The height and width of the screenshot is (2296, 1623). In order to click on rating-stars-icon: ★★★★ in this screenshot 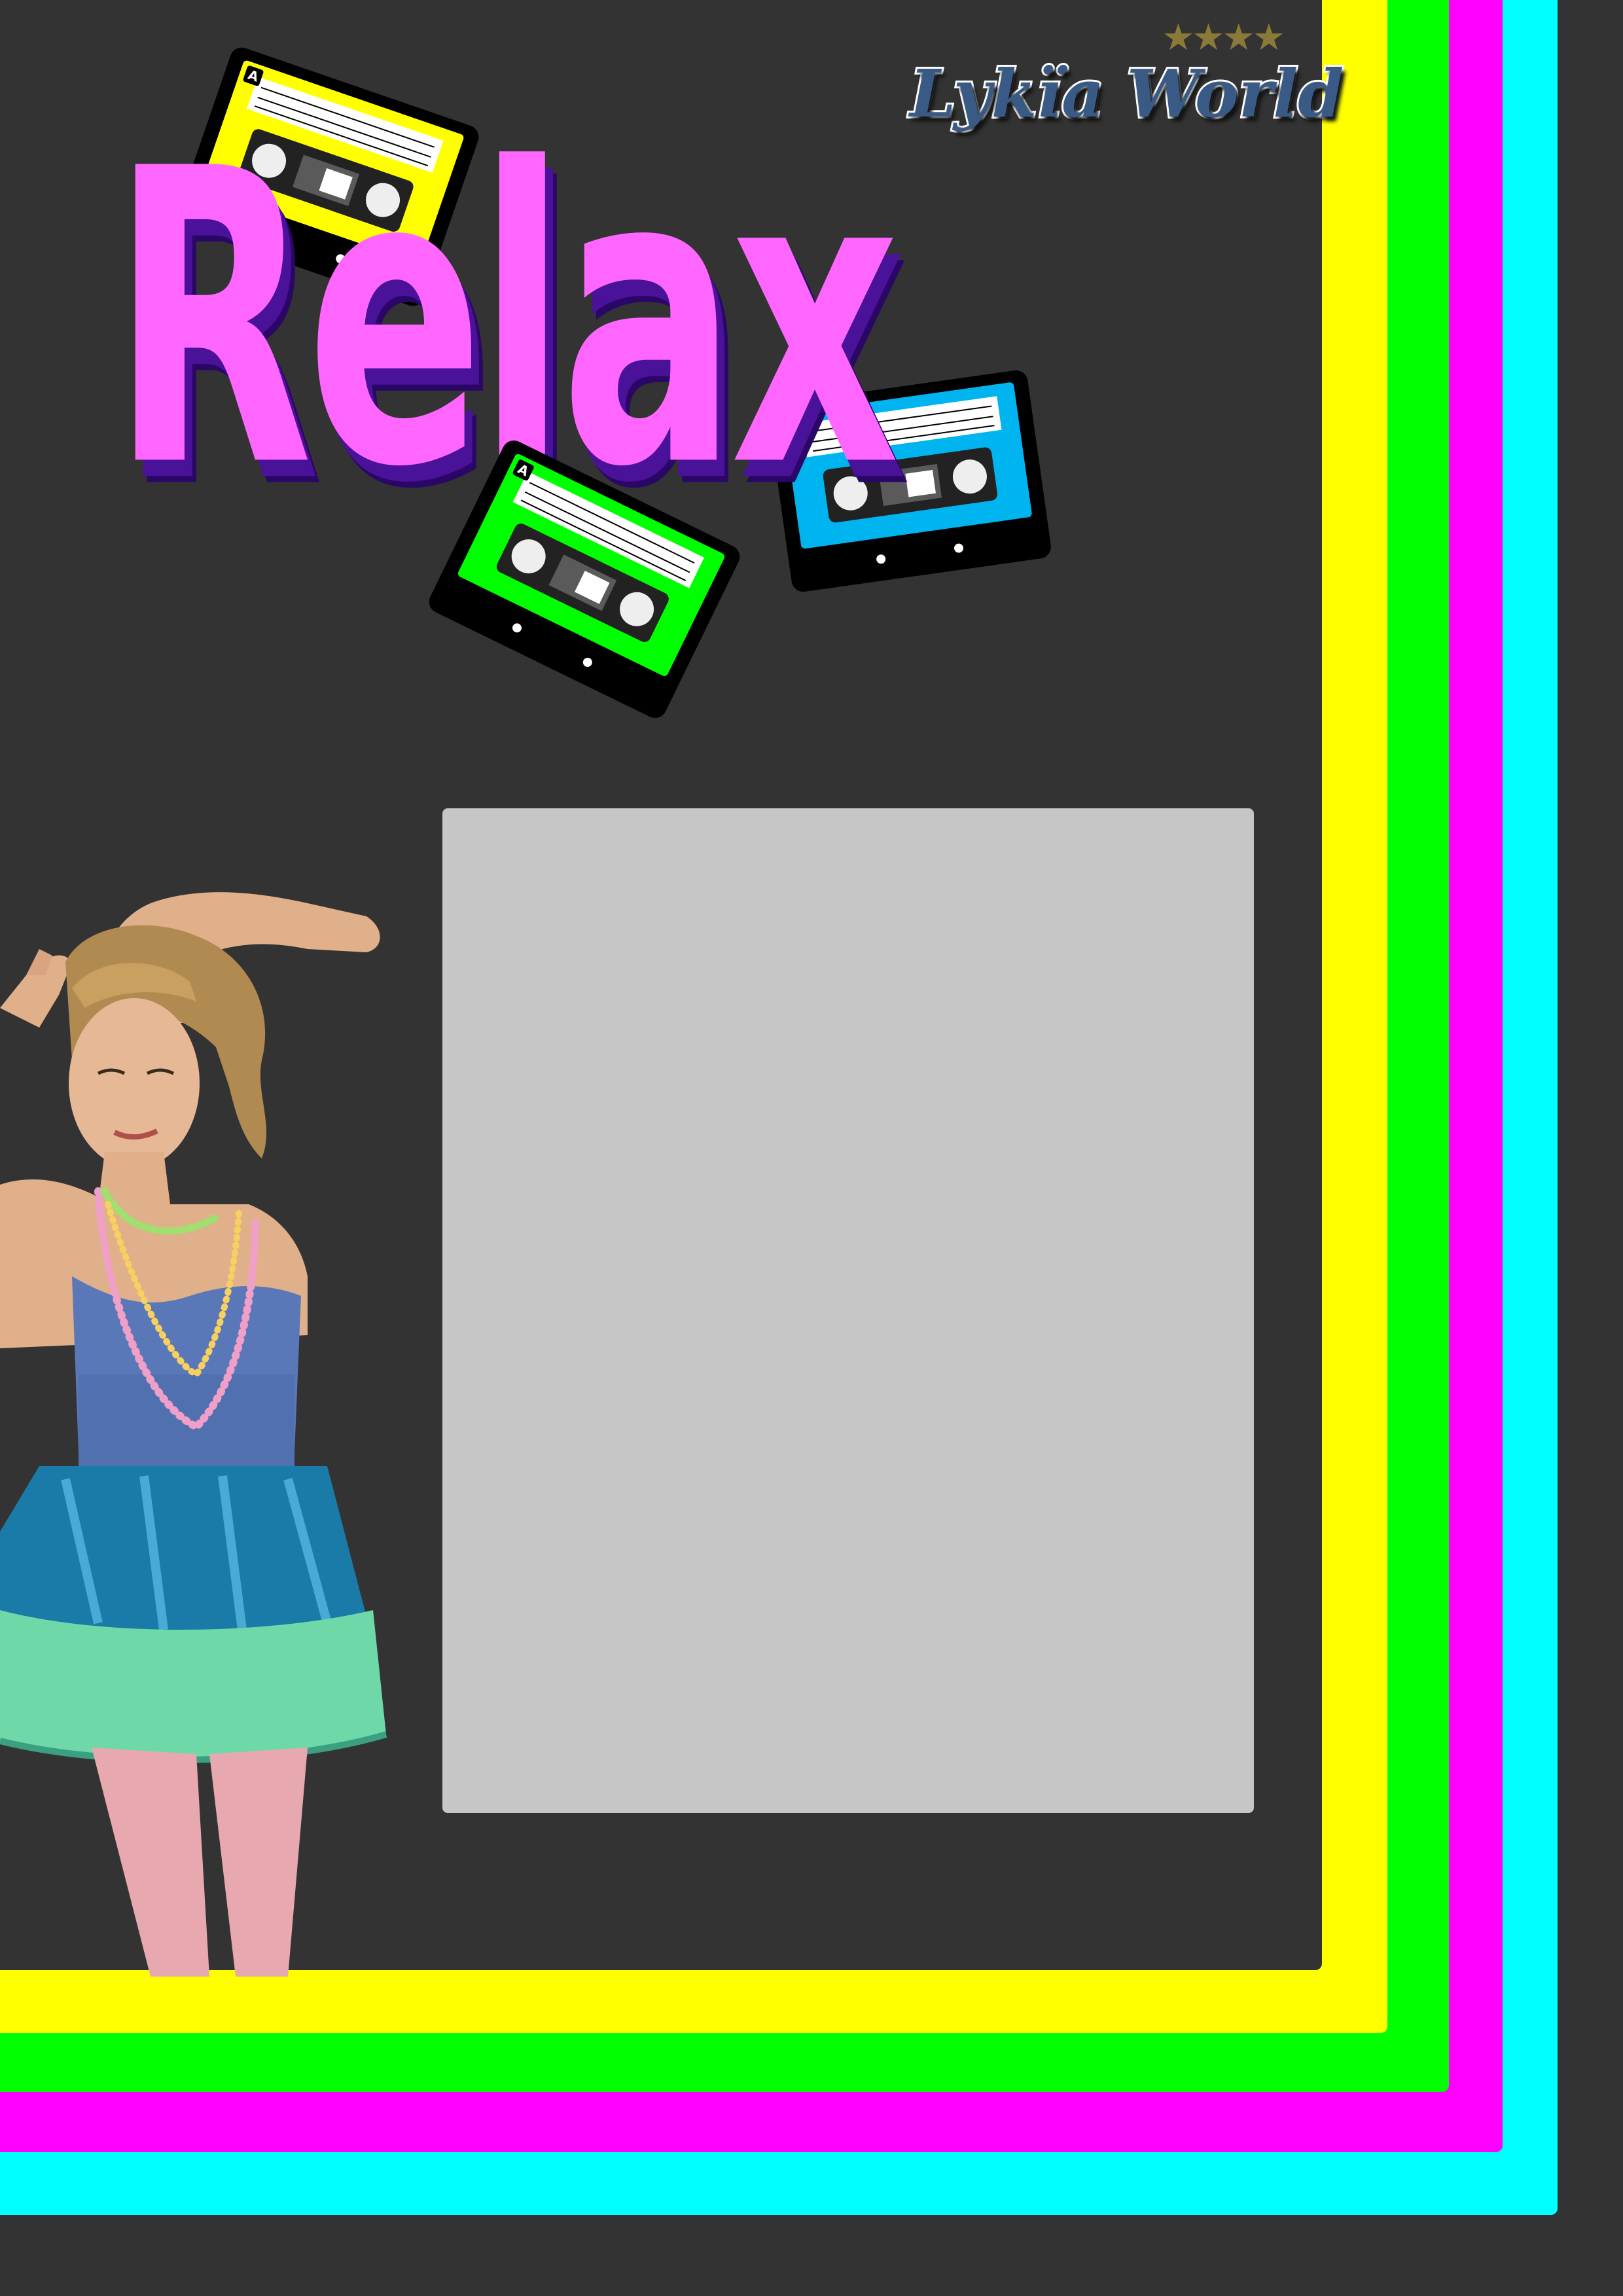, I will do `click(1223, 37)`.